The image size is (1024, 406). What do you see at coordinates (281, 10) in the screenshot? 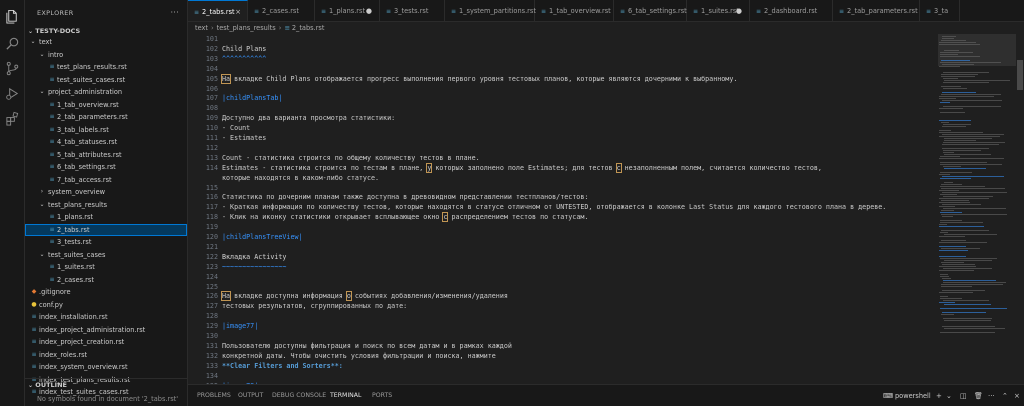
I see `editor-tab: ≡ 2_cases.rst` at bounding box center [281, 10].